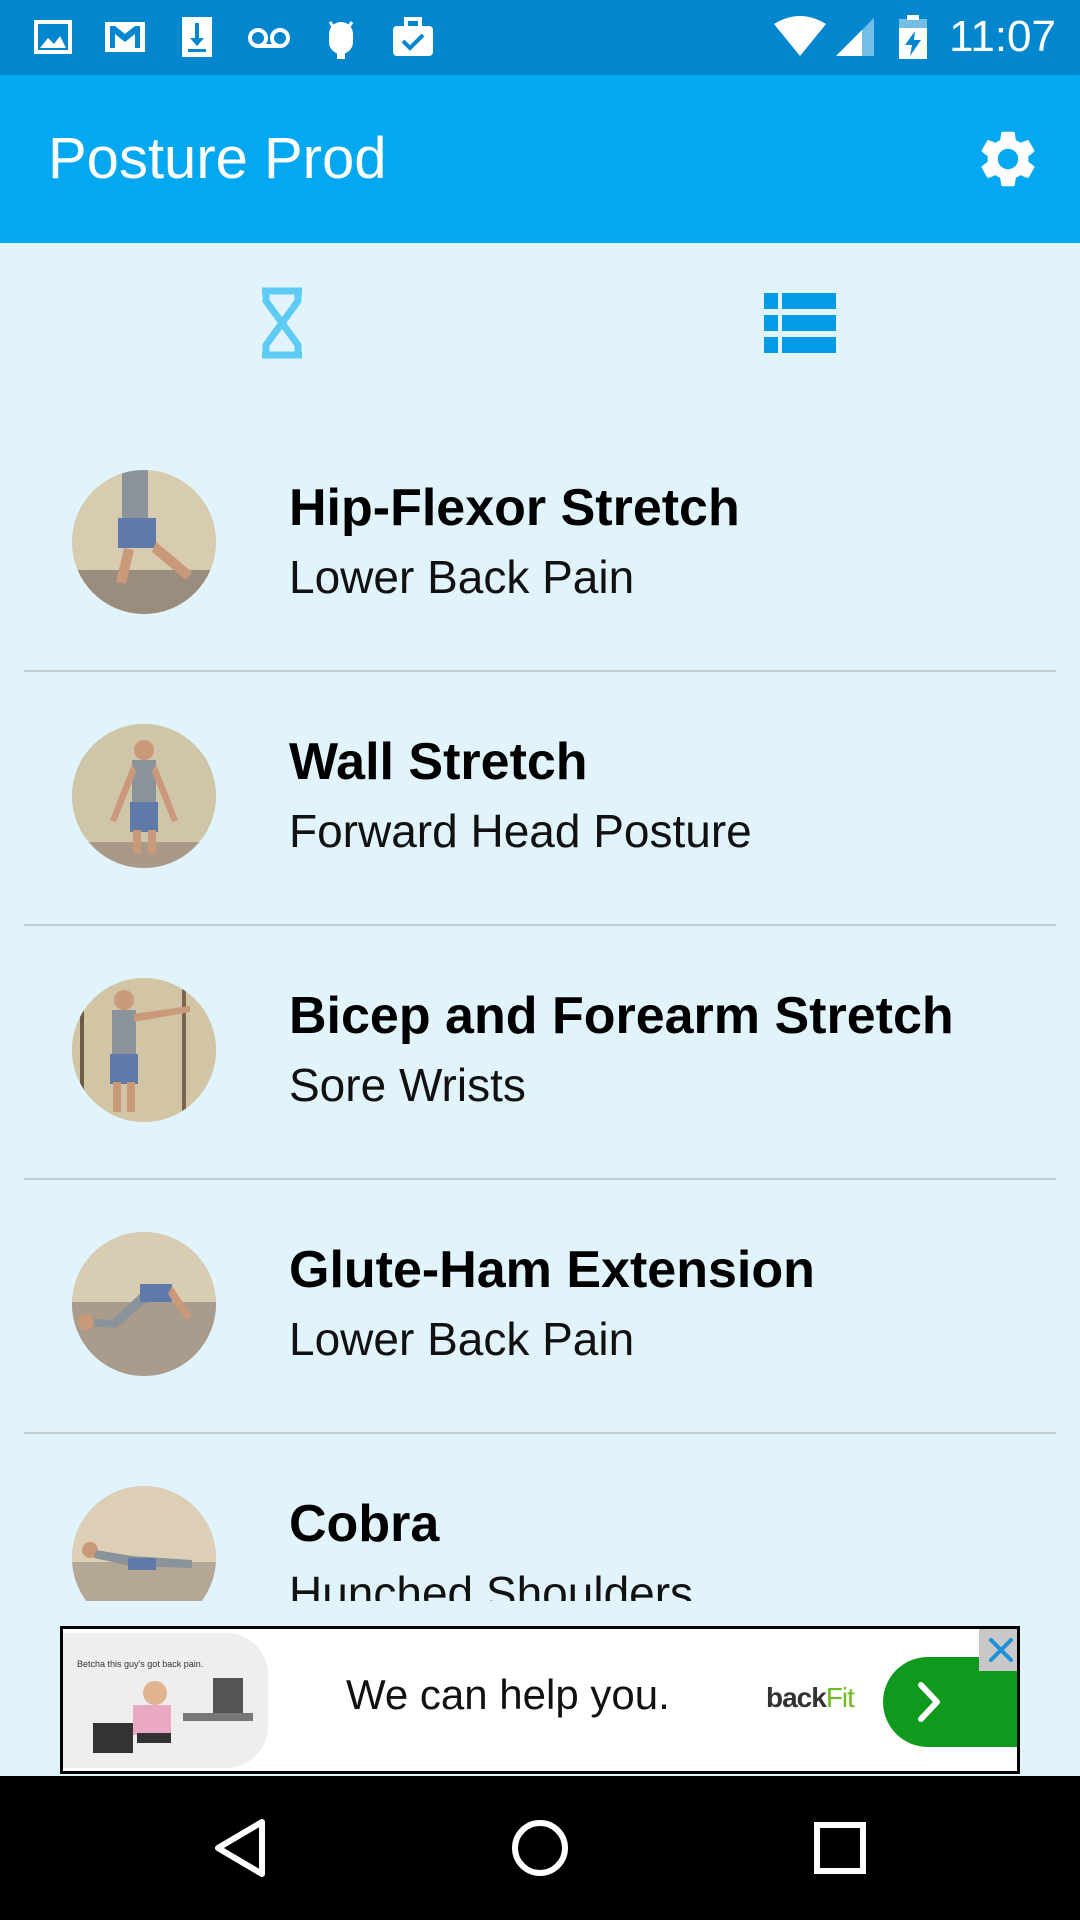 The height and width of the screenshot is (1920, 1080). Describe the element at coordinates (341, 40) in the screenshot. I see `android-icon` at that location.